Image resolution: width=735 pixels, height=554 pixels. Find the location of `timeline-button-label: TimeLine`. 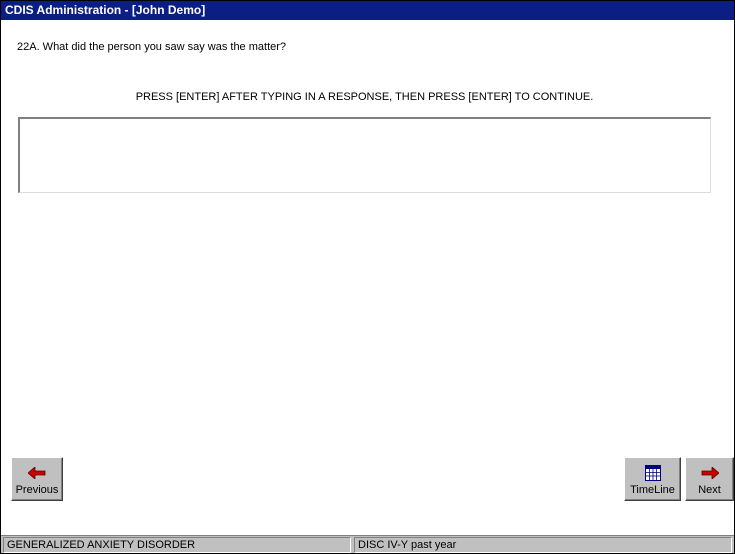

timeline-button-label: TimeLine is located at coordinates (652, 490).